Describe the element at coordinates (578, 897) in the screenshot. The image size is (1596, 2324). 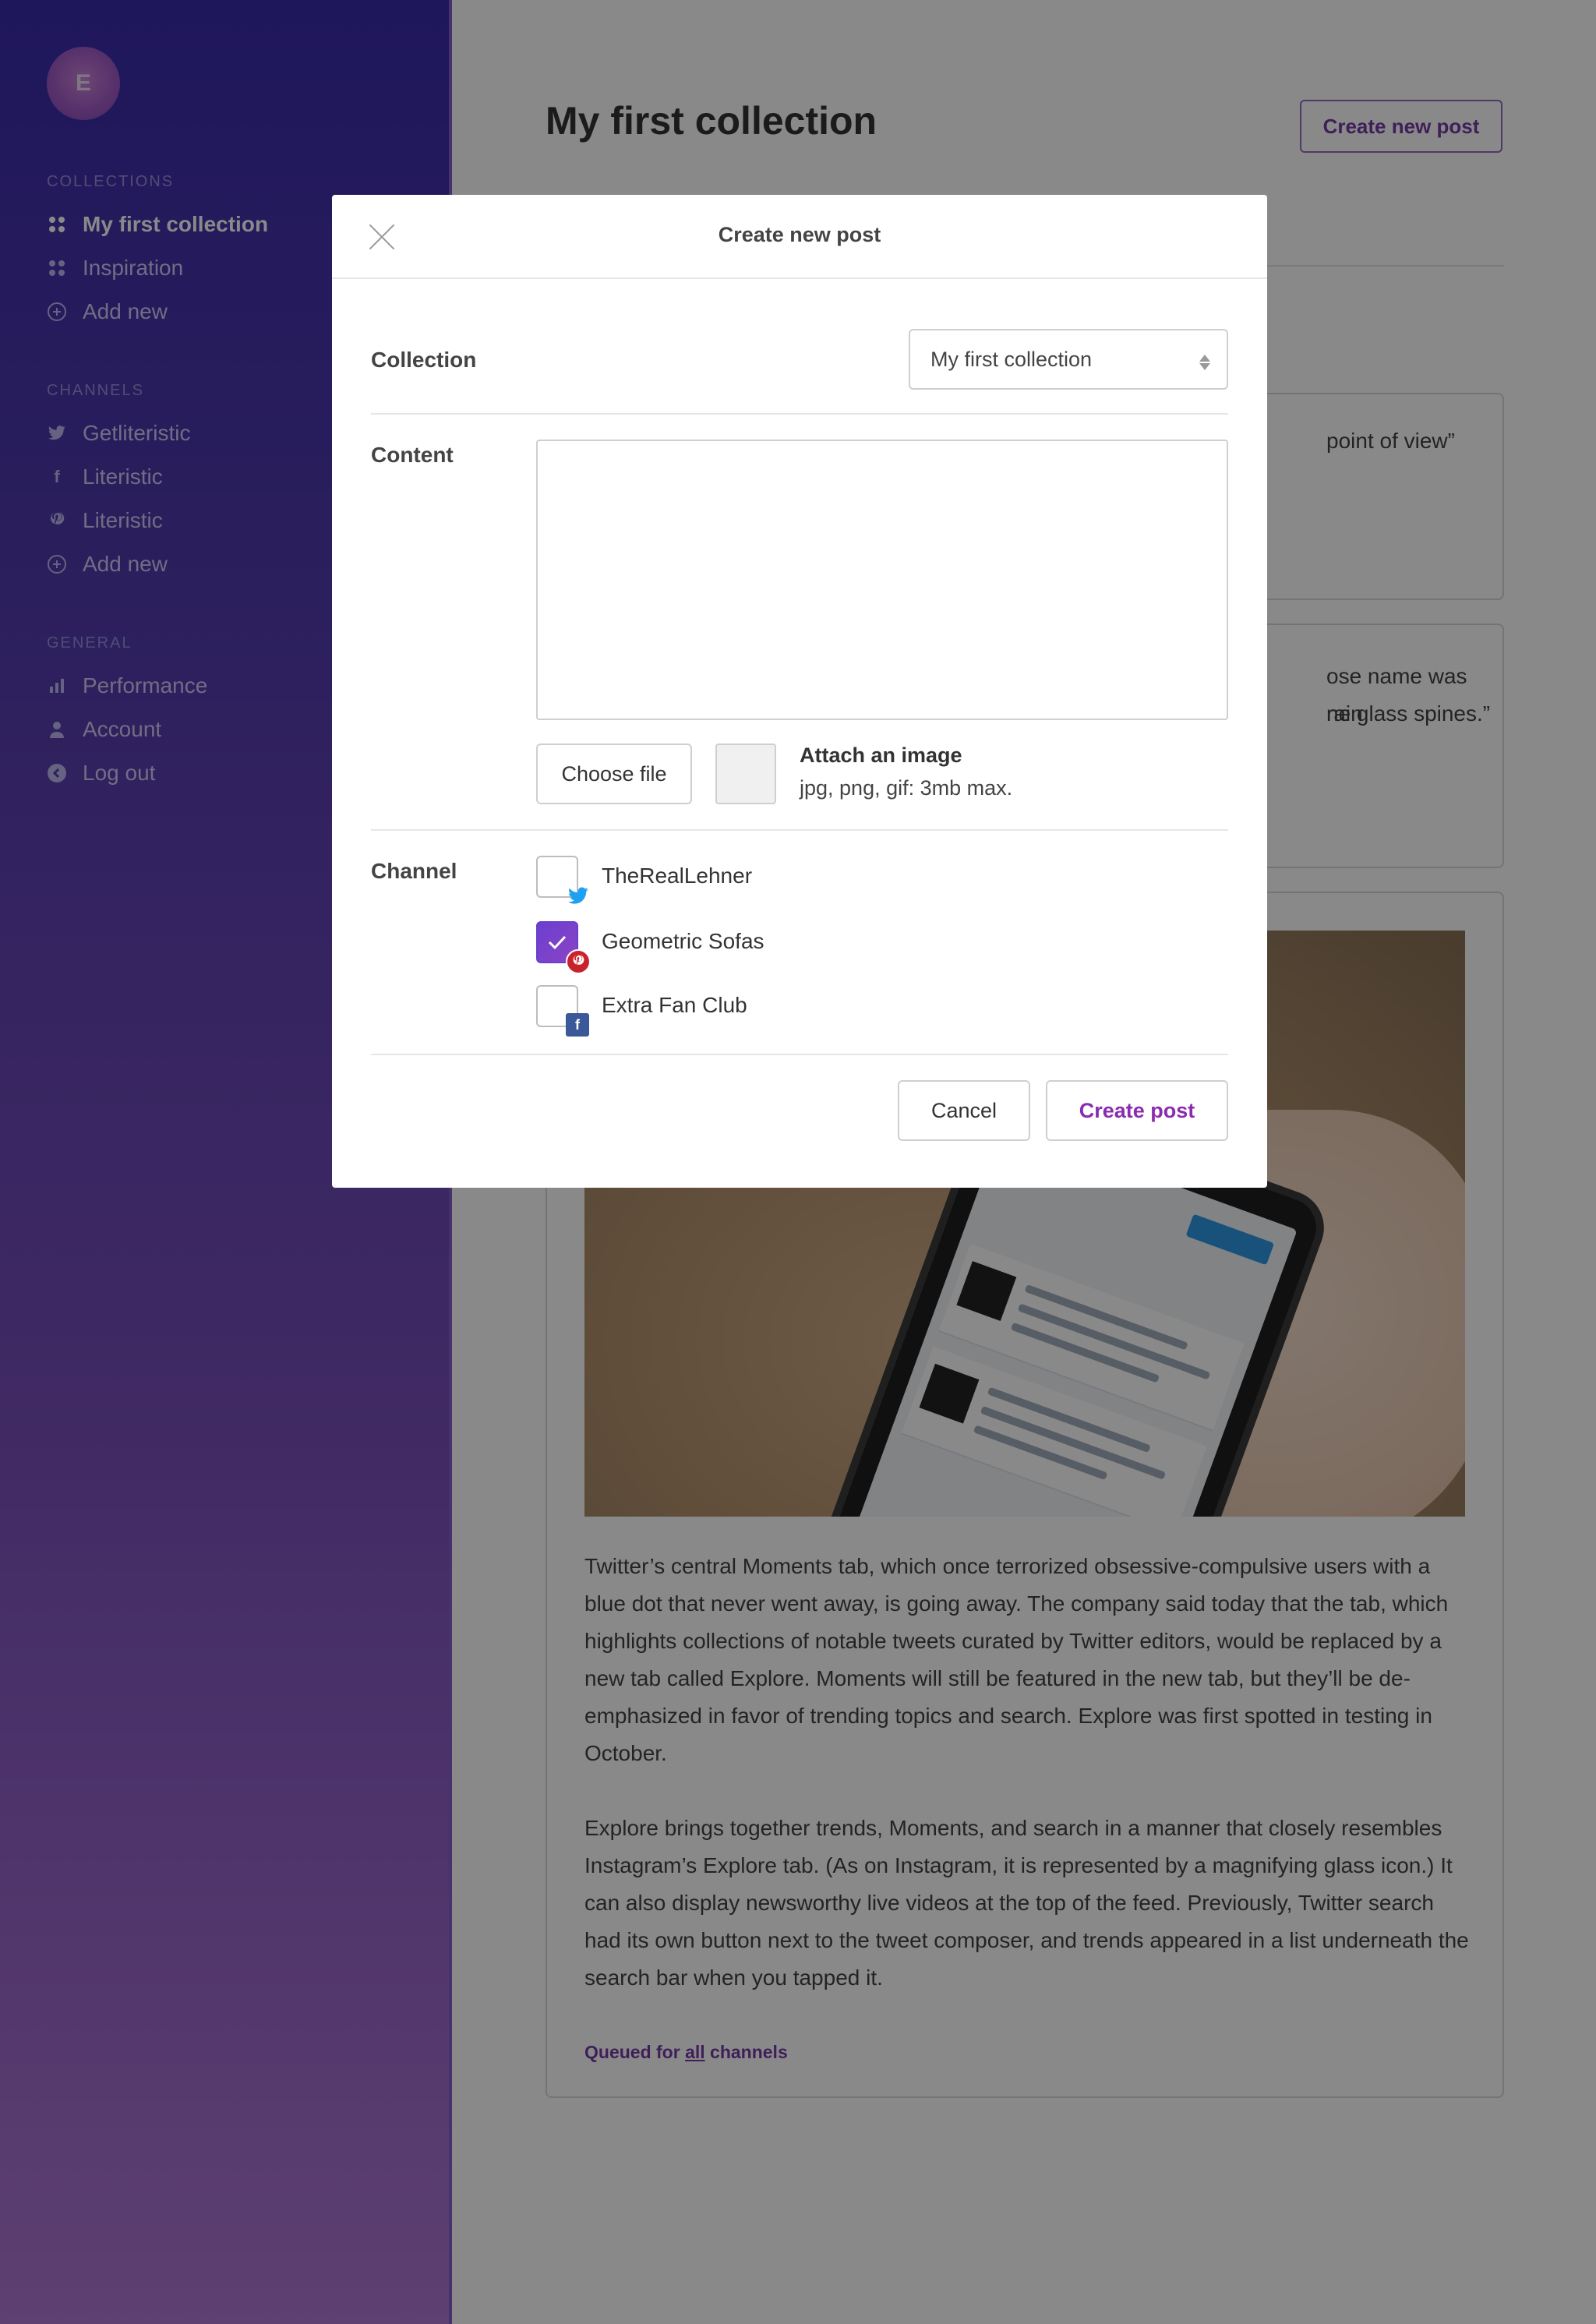
I see `twitter-icon` at that location.